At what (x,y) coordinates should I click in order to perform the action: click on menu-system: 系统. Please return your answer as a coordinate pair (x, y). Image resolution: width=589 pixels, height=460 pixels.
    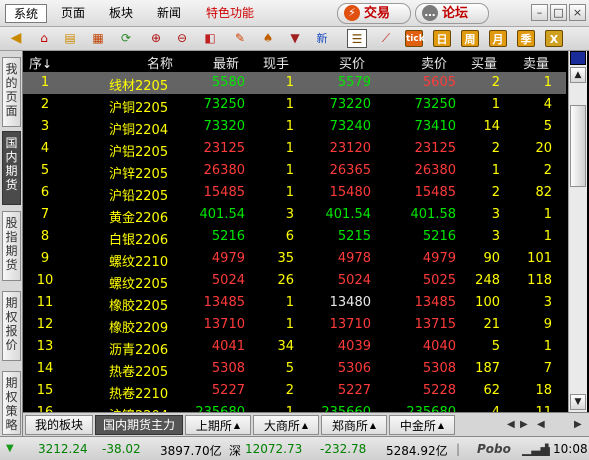
    Looking at the image, I should click on (26, 13).